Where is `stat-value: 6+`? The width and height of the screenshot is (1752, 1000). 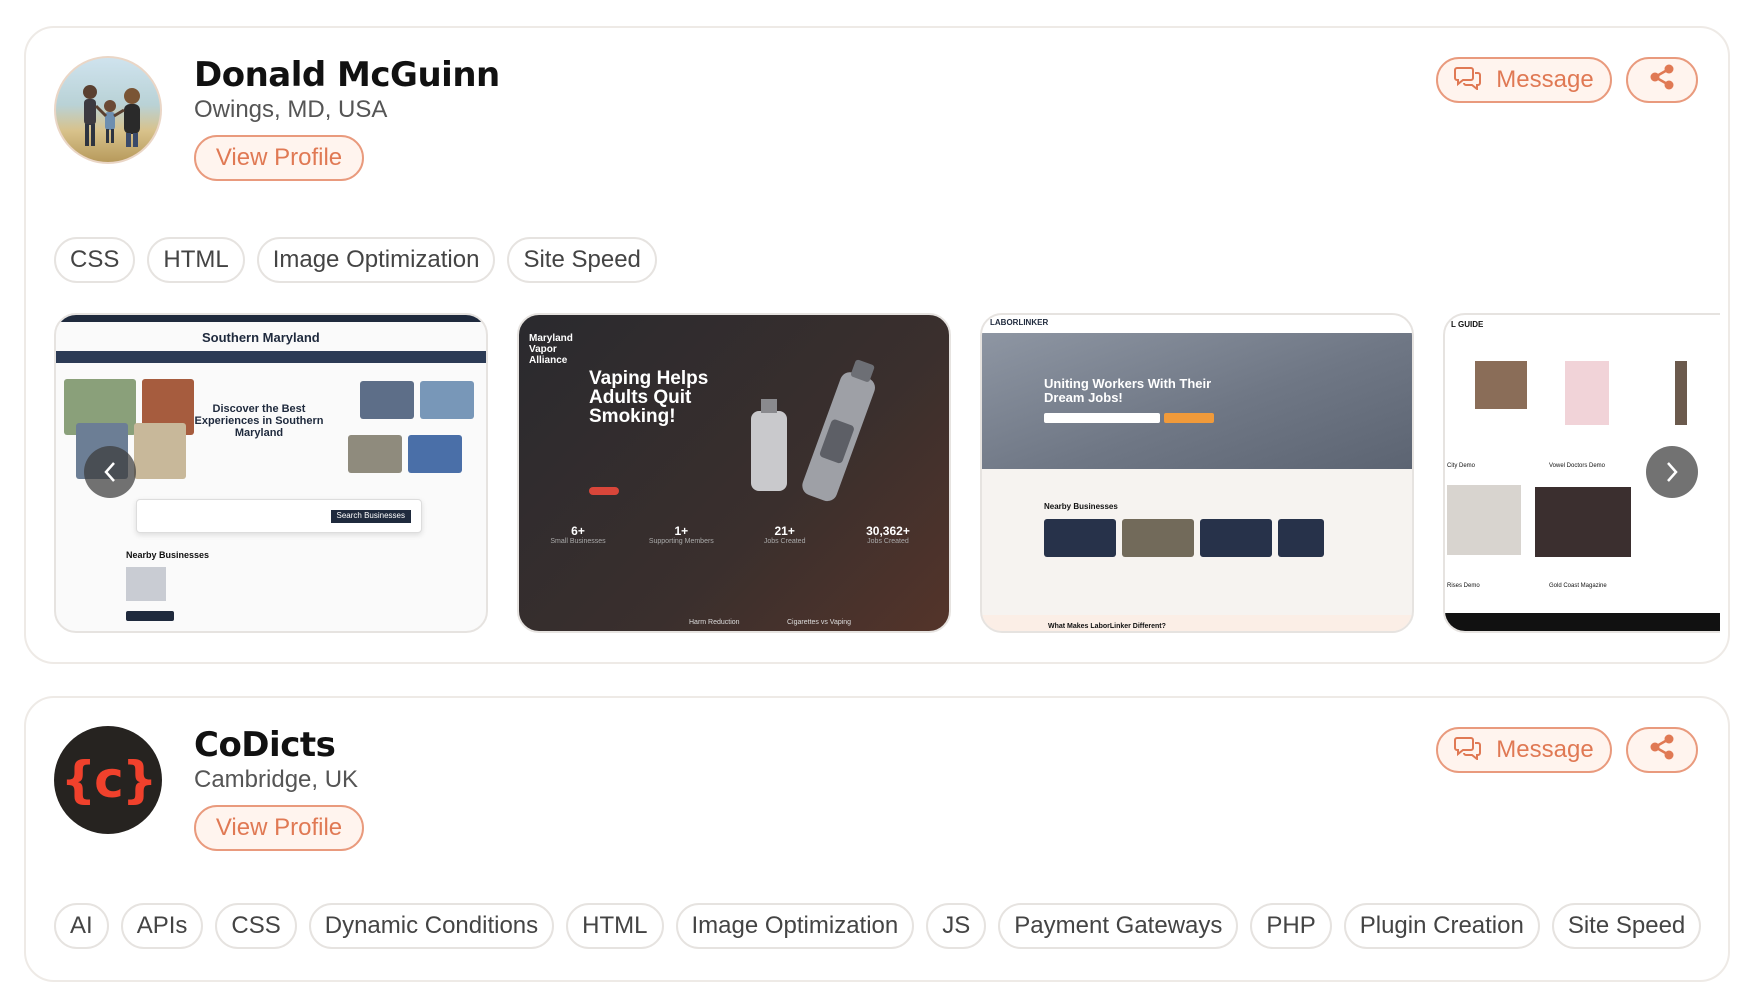
stat-value: 6+ is located at coordinates (578, 531).